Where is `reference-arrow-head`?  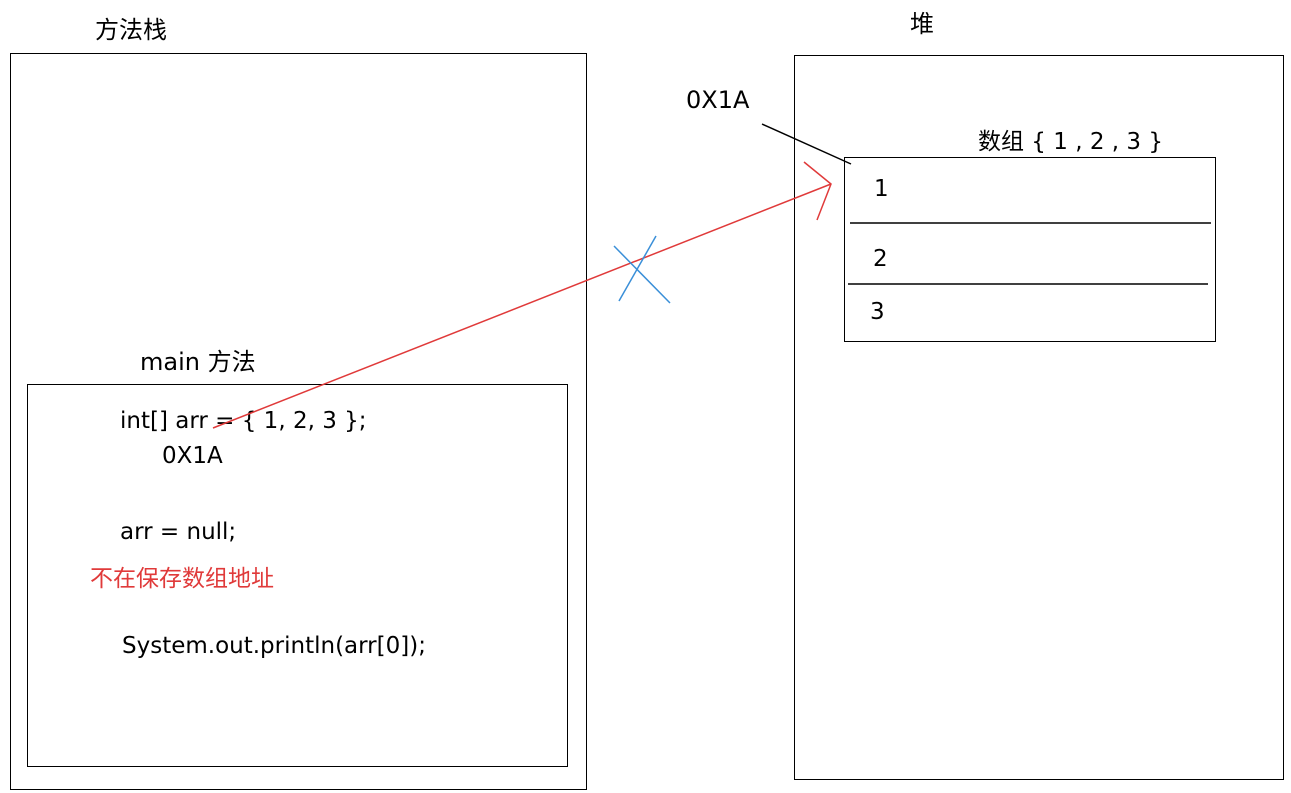 reference-arrow-head is located at coordinates (817, 191).